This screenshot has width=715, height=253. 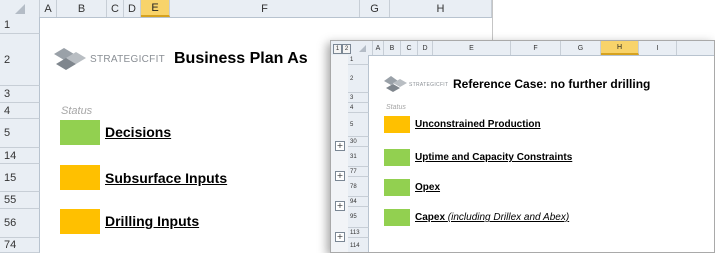 What do you see at coordinates (493, 157) in the screenshot?
I see `link-uptime-and-capacity-constraints: Uptime and Capacity Constraints` at bounding box center [493, 157].